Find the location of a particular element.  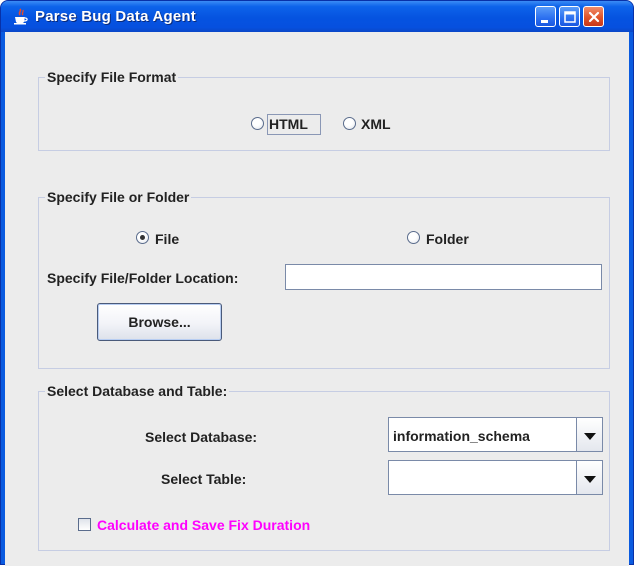

folder-radio is located at coordinates (413, 237).